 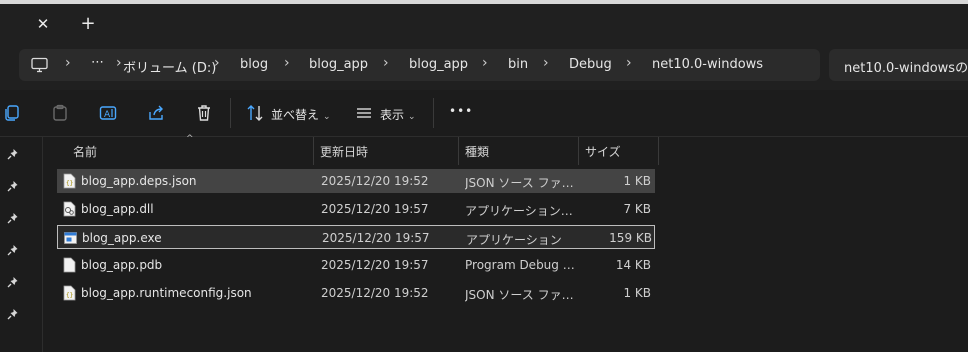 I want to click on column-name: 名前, so click(x=85, y=151).